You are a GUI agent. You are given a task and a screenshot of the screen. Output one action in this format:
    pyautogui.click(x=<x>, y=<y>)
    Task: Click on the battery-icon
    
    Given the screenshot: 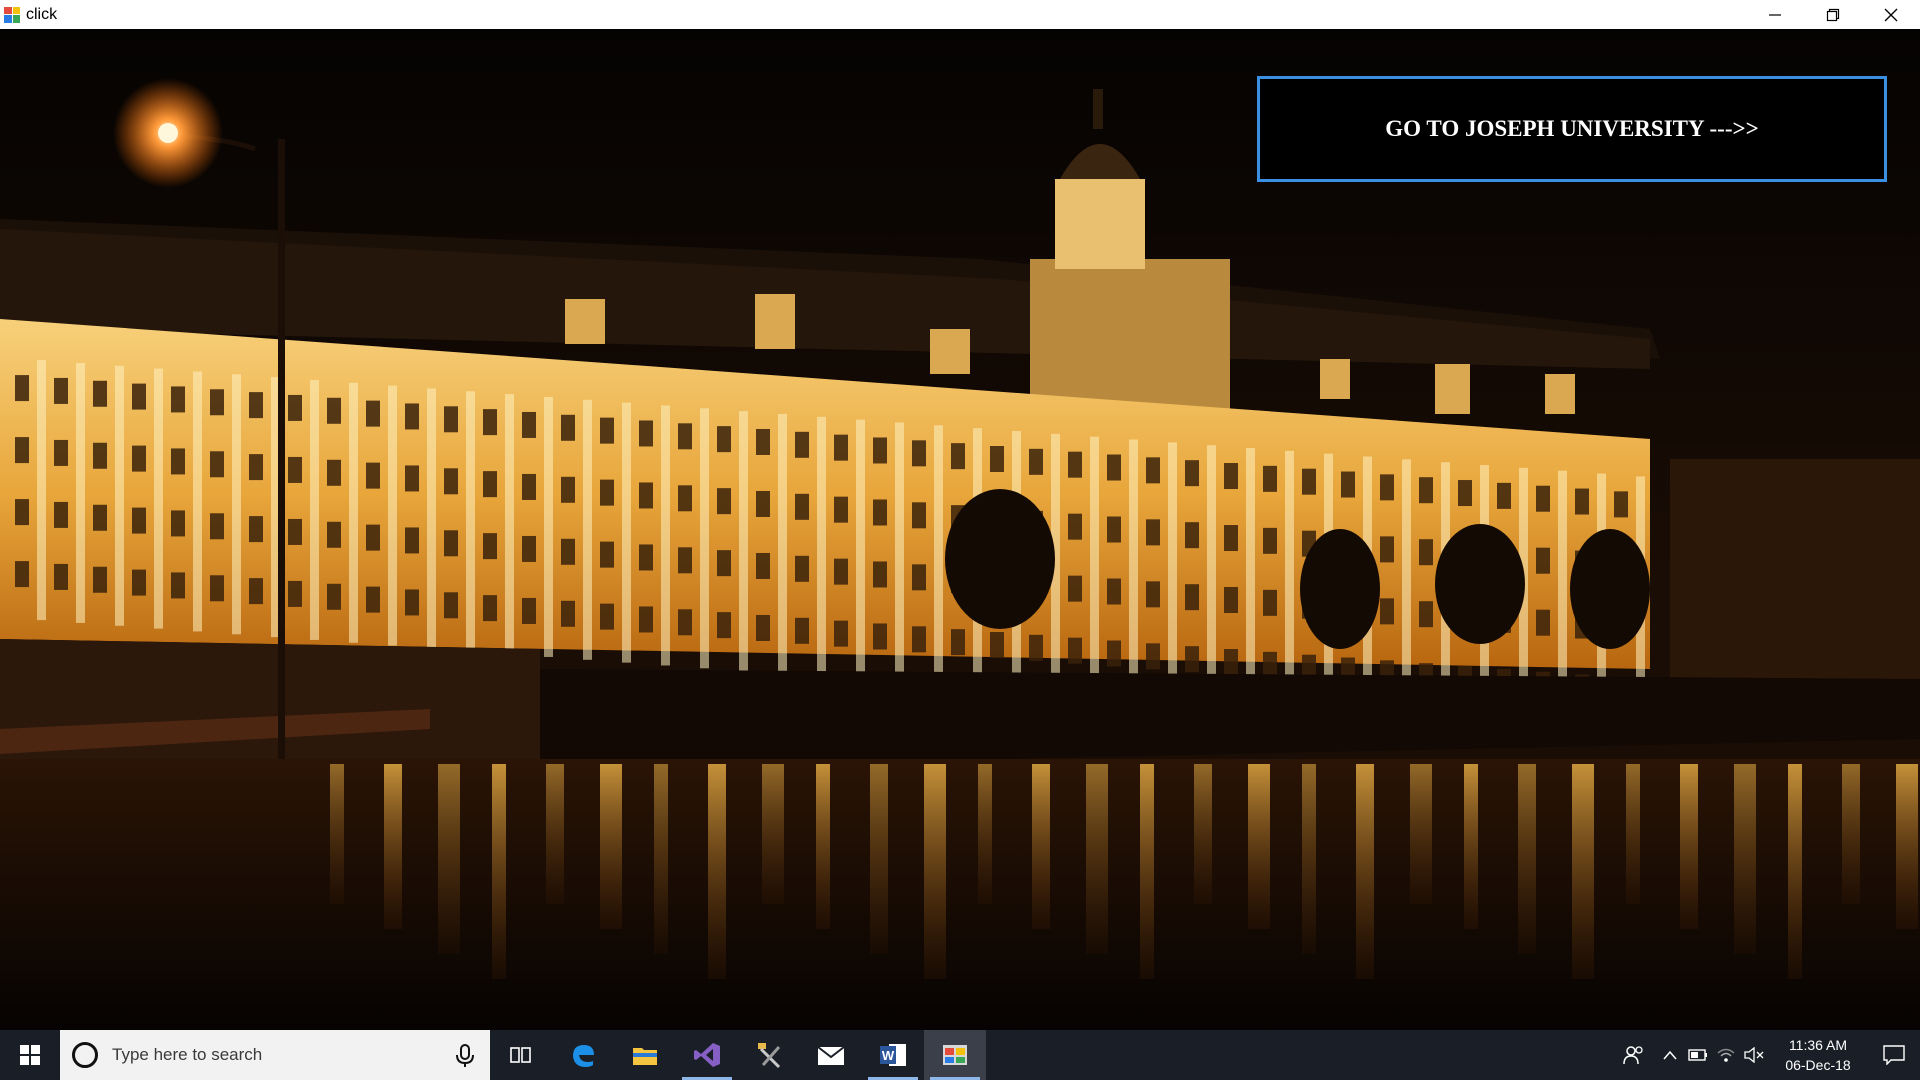 What is the action you would take?
    pyautogui.click(x=1697, y=1055)
    